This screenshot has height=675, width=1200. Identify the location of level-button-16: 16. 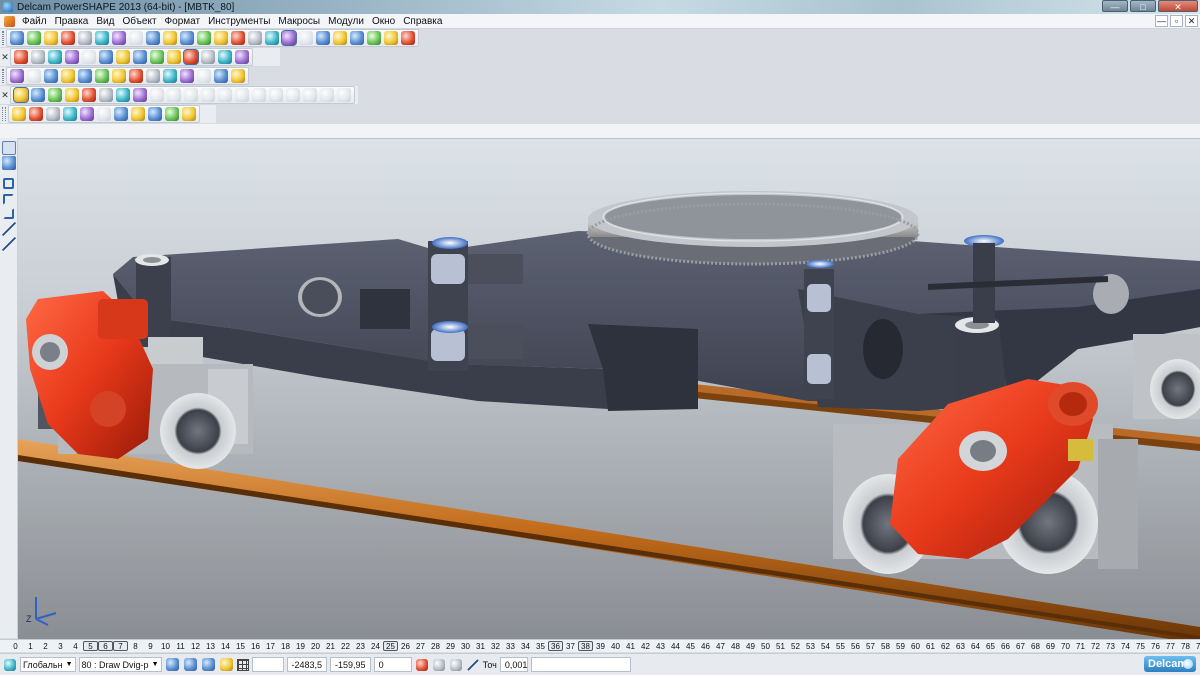
(255, 646).